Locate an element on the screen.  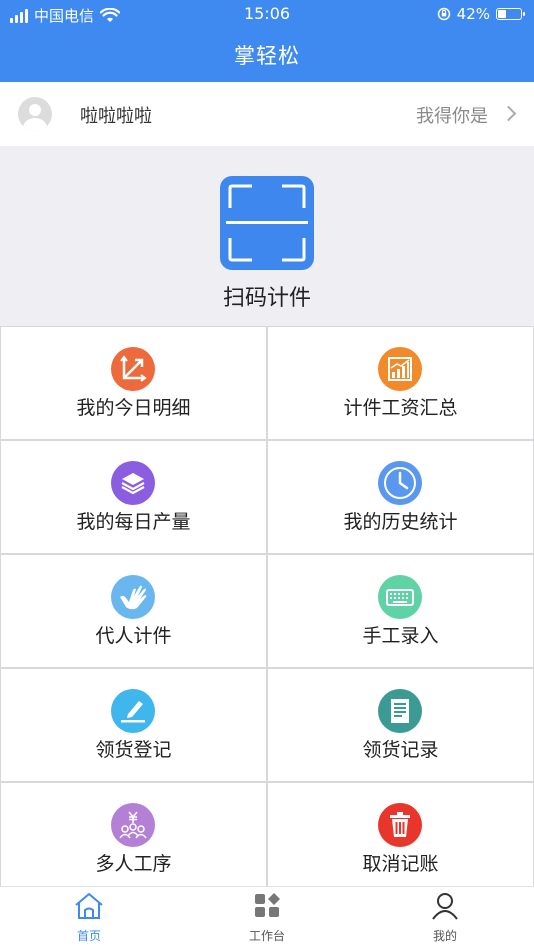
top-bar: 中国电信 15:06 42% 掌轻松 is located at coordinates (267, 41).